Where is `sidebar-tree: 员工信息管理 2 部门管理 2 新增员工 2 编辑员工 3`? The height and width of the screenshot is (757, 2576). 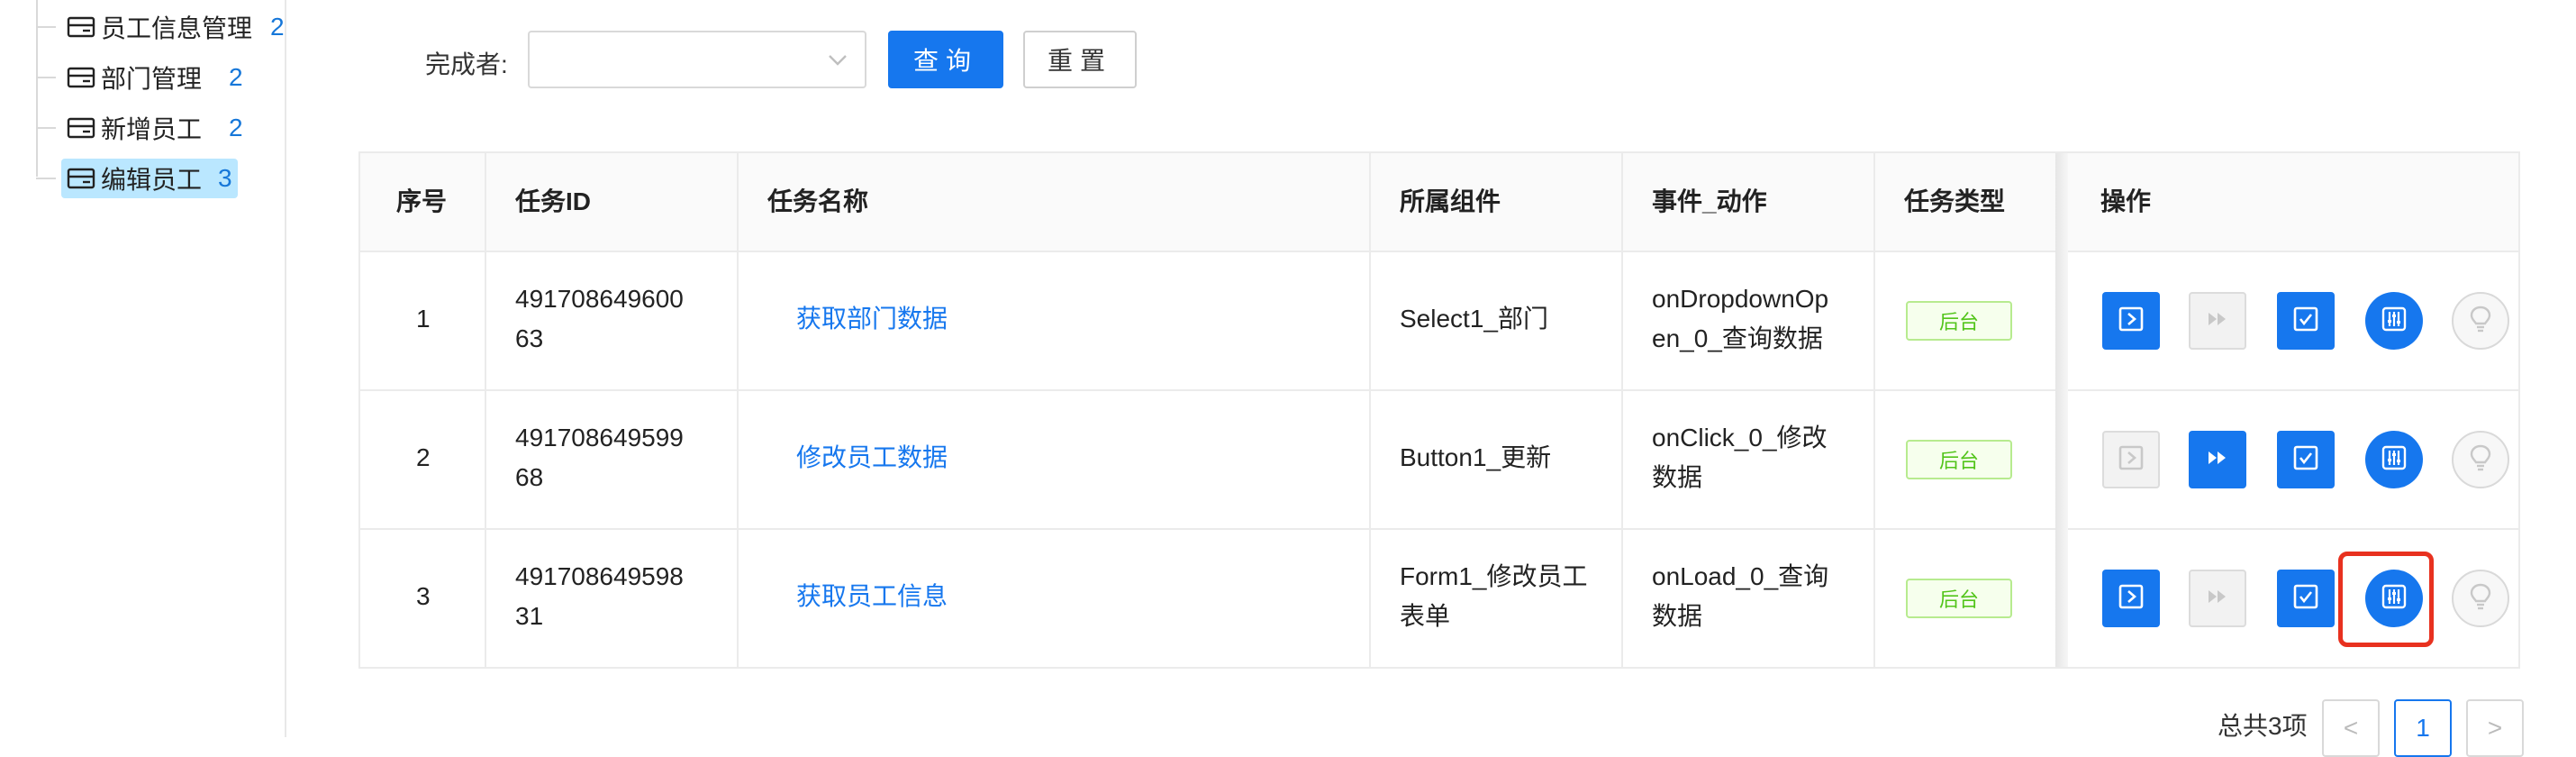 sidebar-tree: 员工信息管理 2 部门管理 2 新增员工 2 编辑员工 3 is located at coordinates (143, 368).